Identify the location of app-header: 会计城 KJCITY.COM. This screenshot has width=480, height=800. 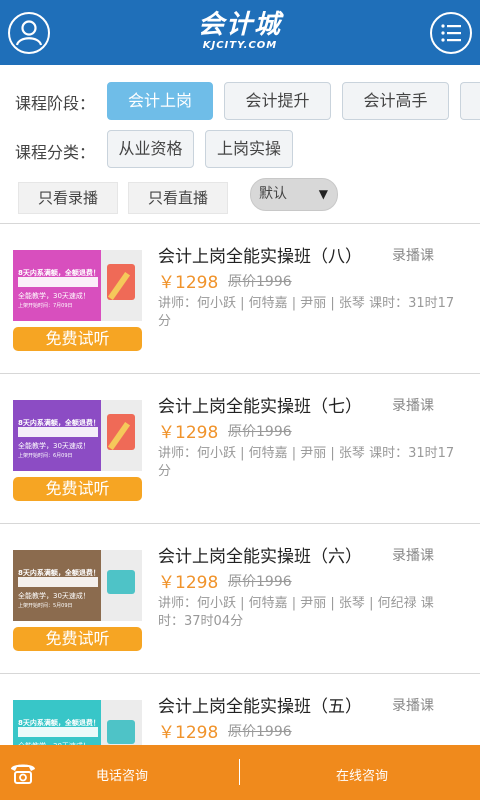
(240, 32).